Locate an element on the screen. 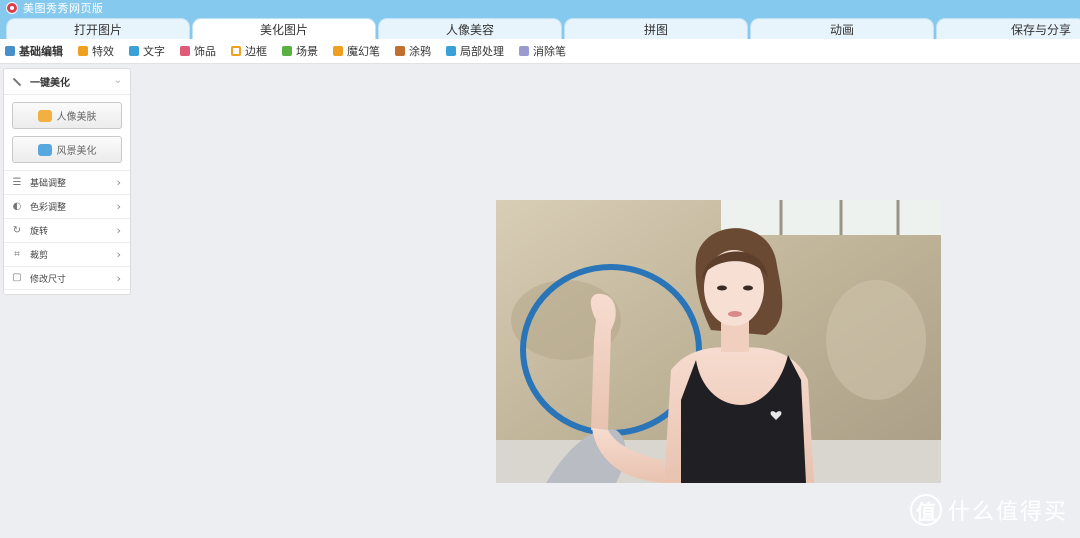  tool-eraser: 消除笔 is located at coordinates (542, 51).